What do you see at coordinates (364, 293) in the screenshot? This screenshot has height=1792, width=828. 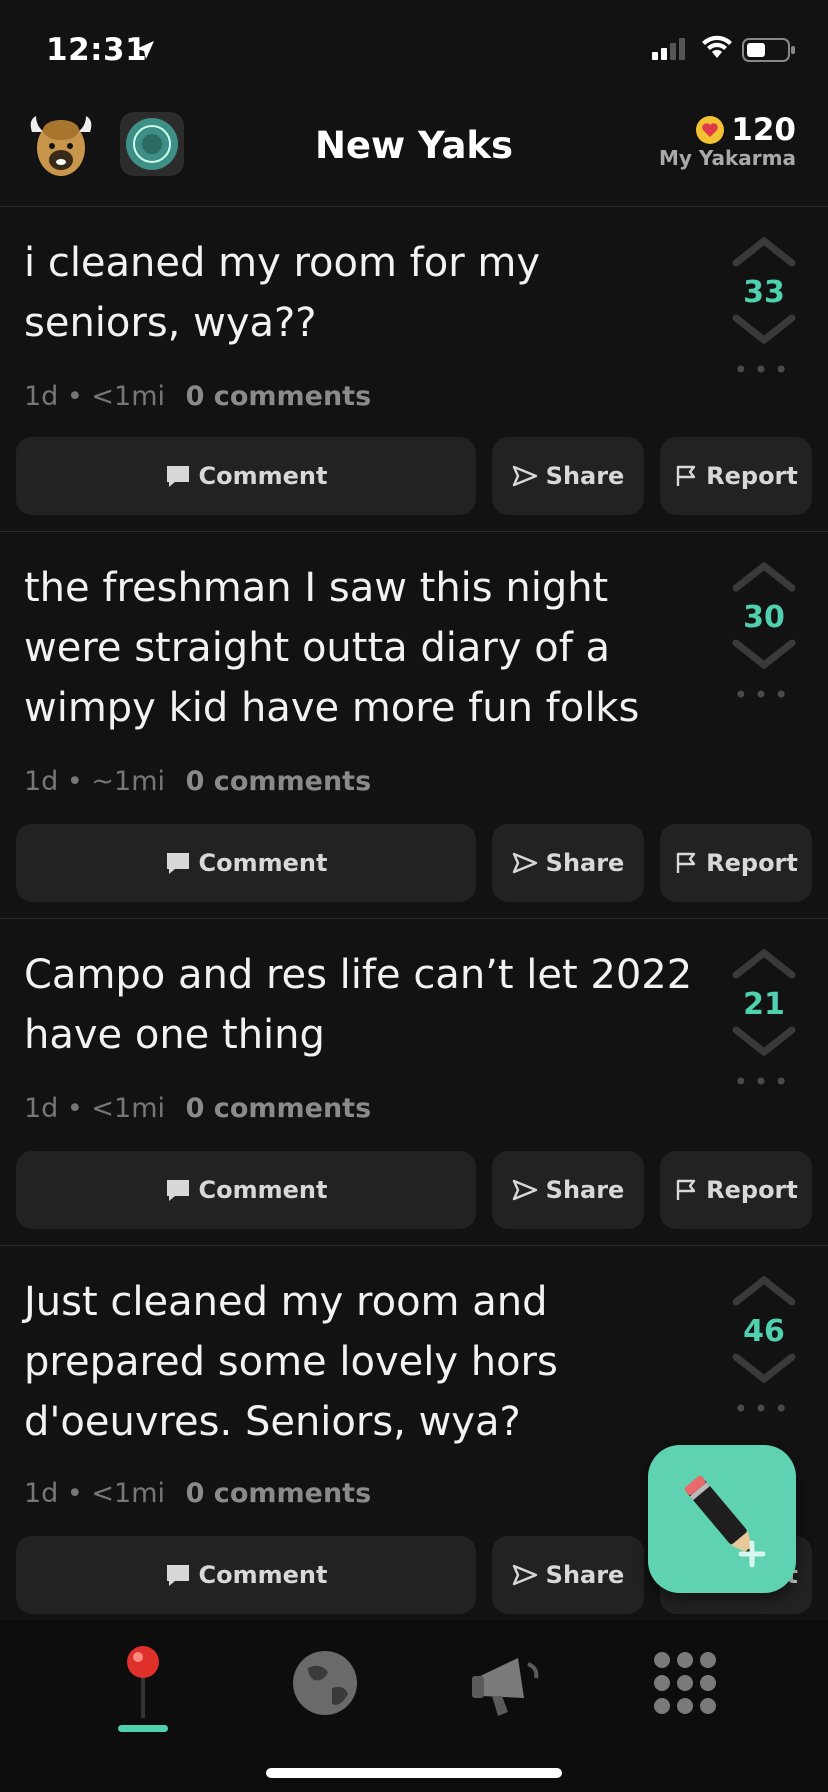 I see `post-text: i cleaned my room for my seniors, wya??` at bounding box center [364, 293].